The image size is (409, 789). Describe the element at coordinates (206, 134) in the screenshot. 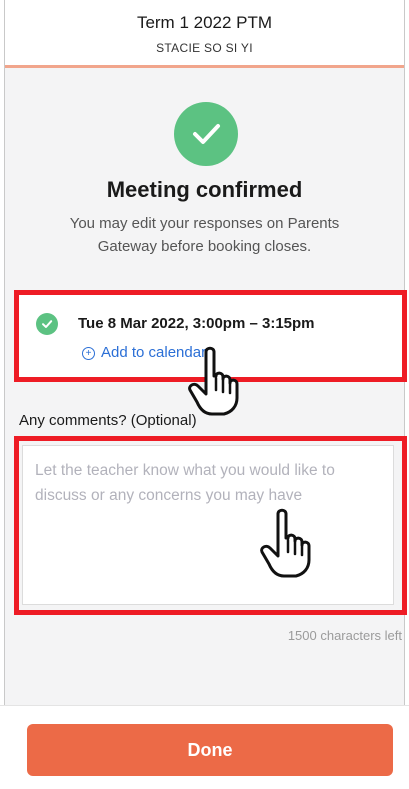

I see `success-check-icon` at that location.